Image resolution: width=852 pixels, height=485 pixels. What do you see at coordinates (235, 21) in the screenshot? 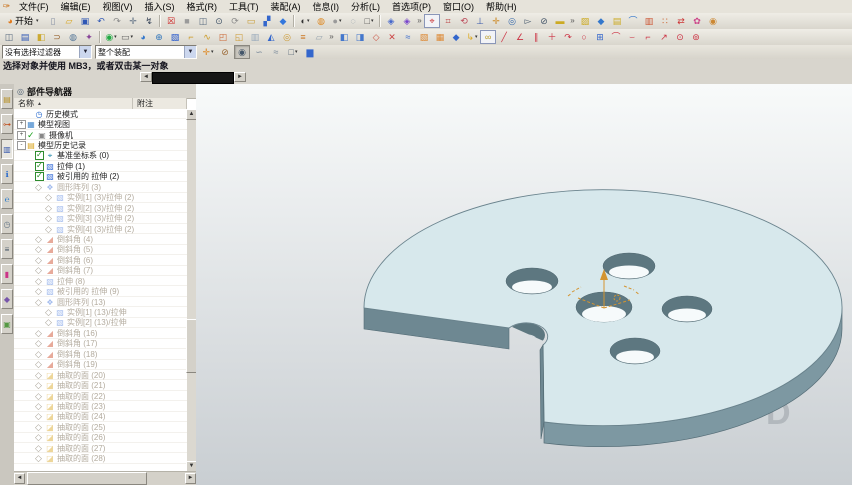
I see `refresh-button: ⟳` at bounding box center [235, 21].